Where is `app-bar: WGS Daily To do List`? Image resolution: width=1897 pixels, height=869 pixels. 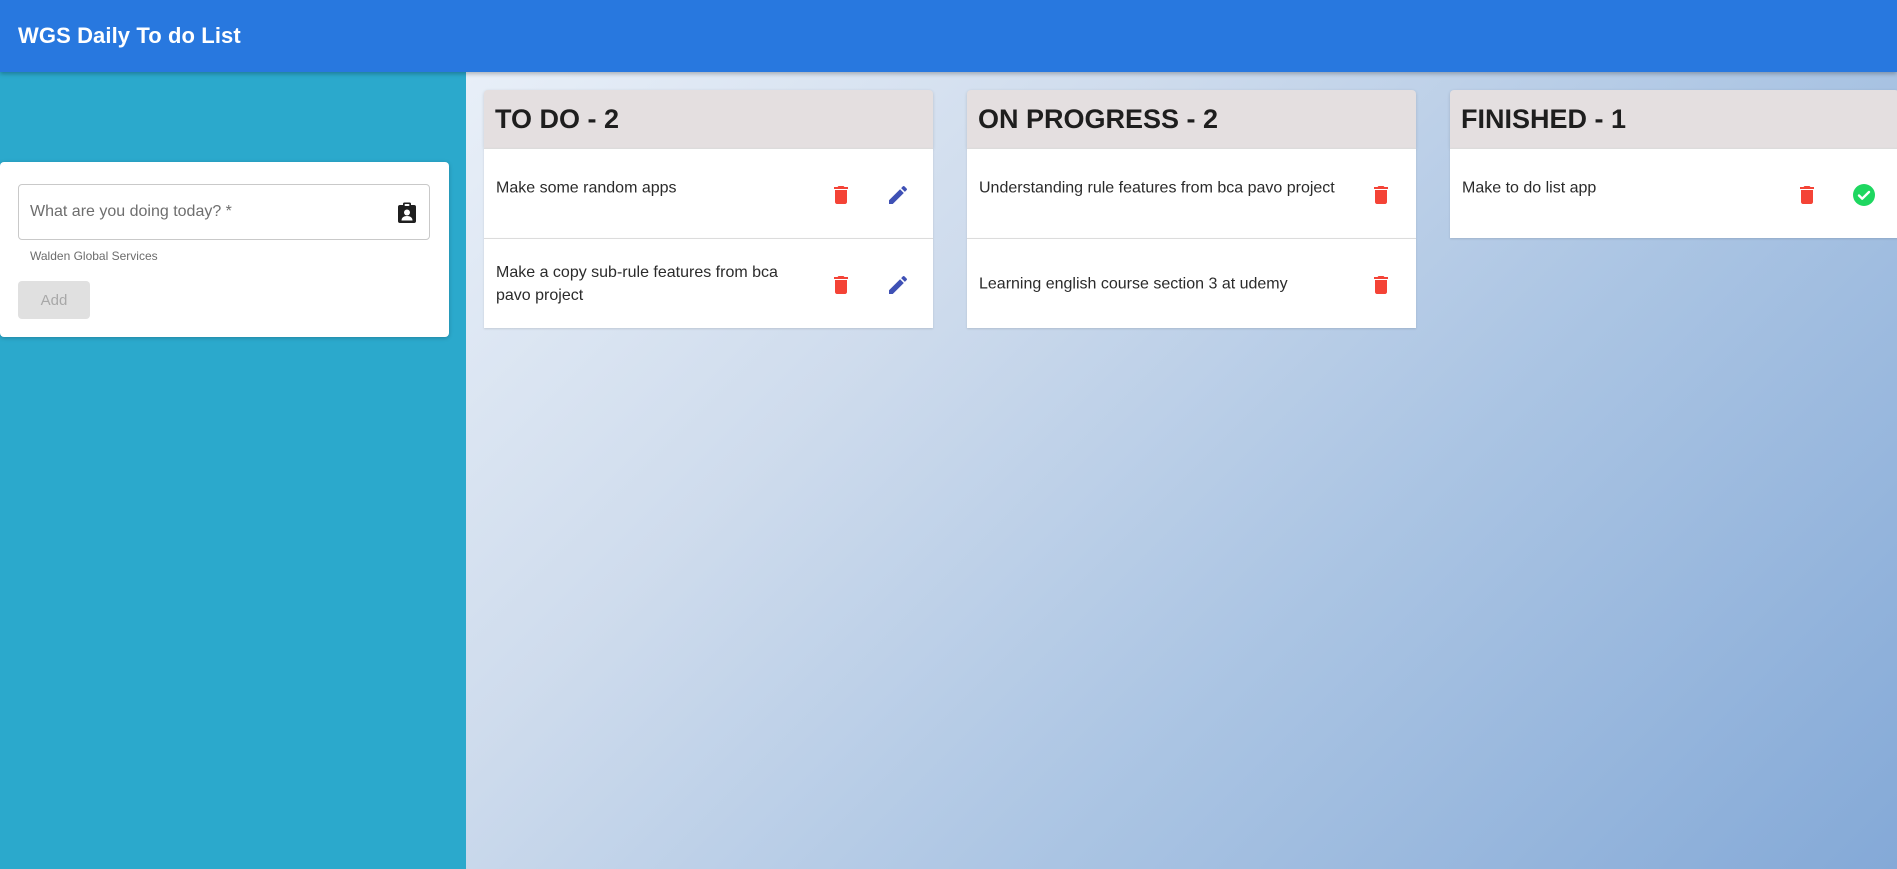 app-bar: WGS Daily To do List is located at coordinates (948, 36).